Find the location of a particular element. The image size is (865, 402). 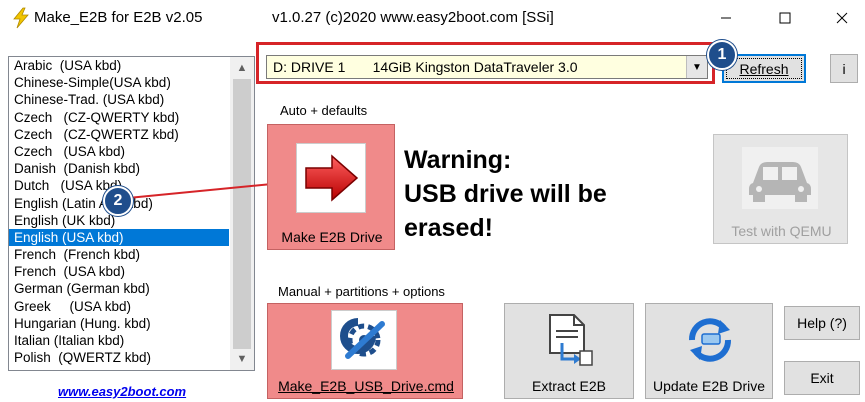

help-button: Help (?) is located at coordinates (822, 323).